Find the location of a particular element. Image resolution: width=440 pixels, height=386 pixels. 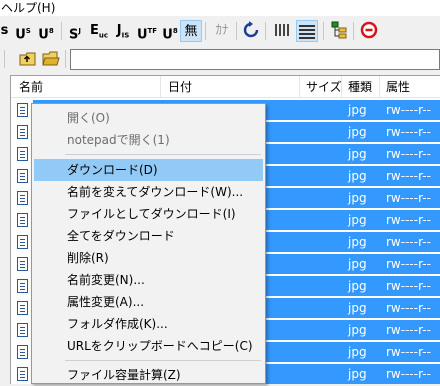

tree-icon is located at coordinates (339, 30).